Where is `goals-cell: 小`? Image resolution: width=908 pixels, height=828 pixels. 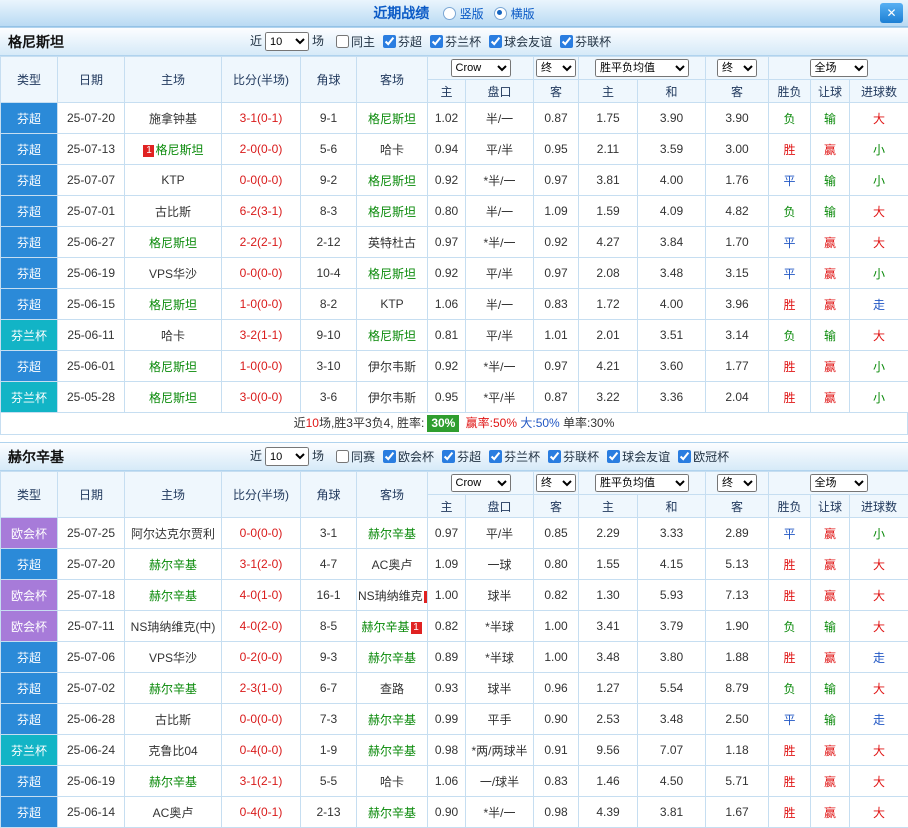
goals-cell: 小 is located at coordinates (879, 366).